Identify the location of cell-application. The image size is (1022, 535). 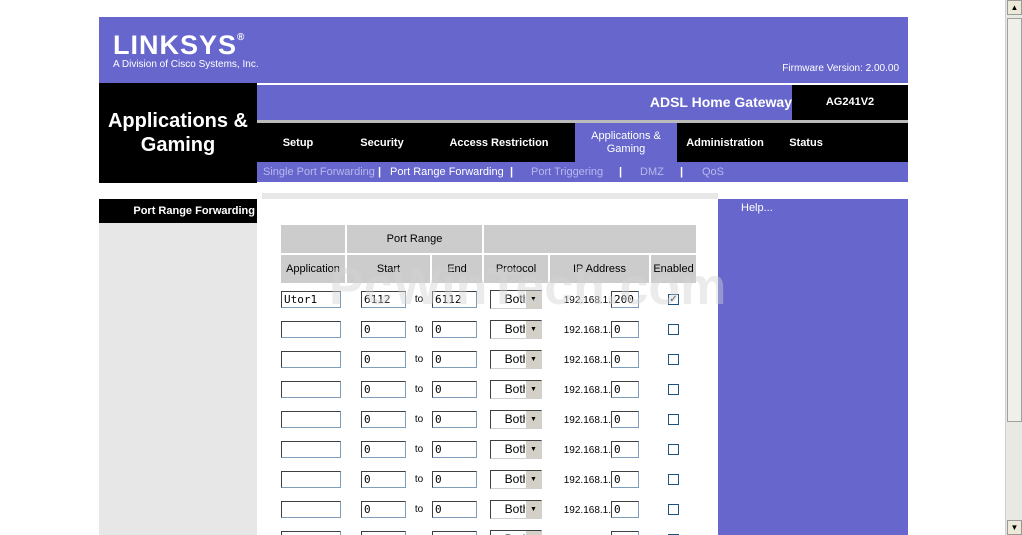
(313, 479).